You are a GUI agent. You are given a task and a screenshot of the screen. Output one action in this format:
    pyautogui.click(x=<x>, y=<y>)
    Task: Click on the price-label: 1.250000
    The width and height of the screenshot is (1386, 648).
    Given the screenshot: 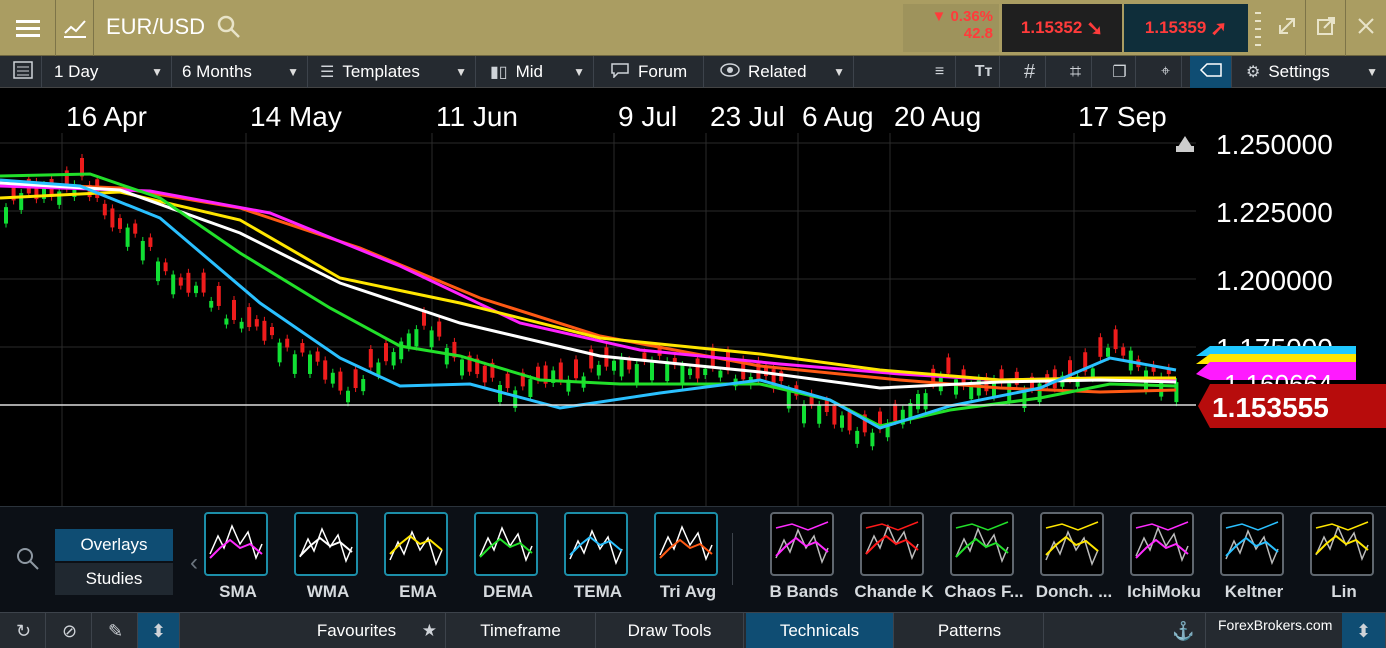 What is the action you would take?
    pyautogui.click(x=1274, y=144)
    